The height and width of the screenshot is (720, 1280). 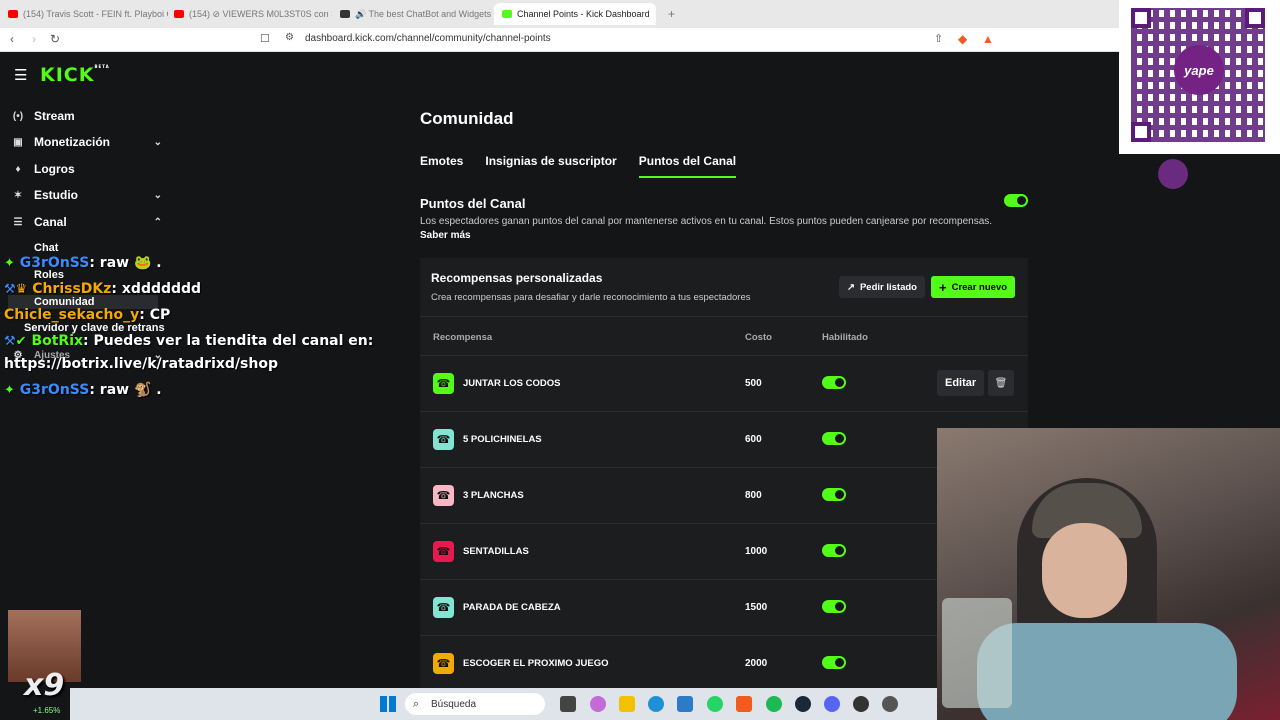 I want to click on trash-icon: 🗑, so click(x=1001, y=383).